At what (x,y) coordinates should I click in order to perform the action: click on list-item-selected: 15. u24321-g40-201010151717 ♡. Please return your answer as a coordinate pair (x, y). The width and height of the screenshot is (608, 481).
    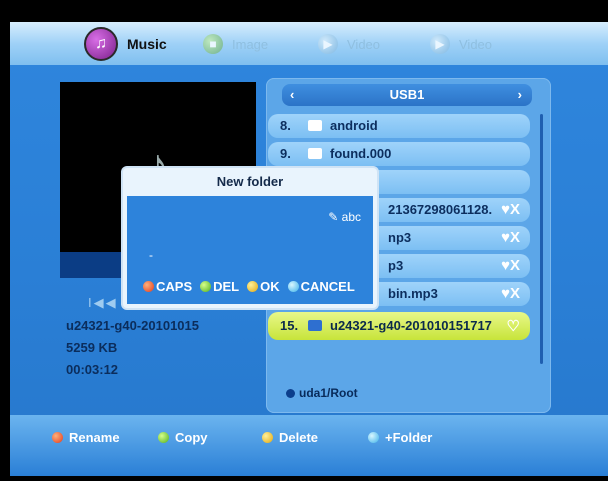
    Looking at the image, I should click on (399, 326).